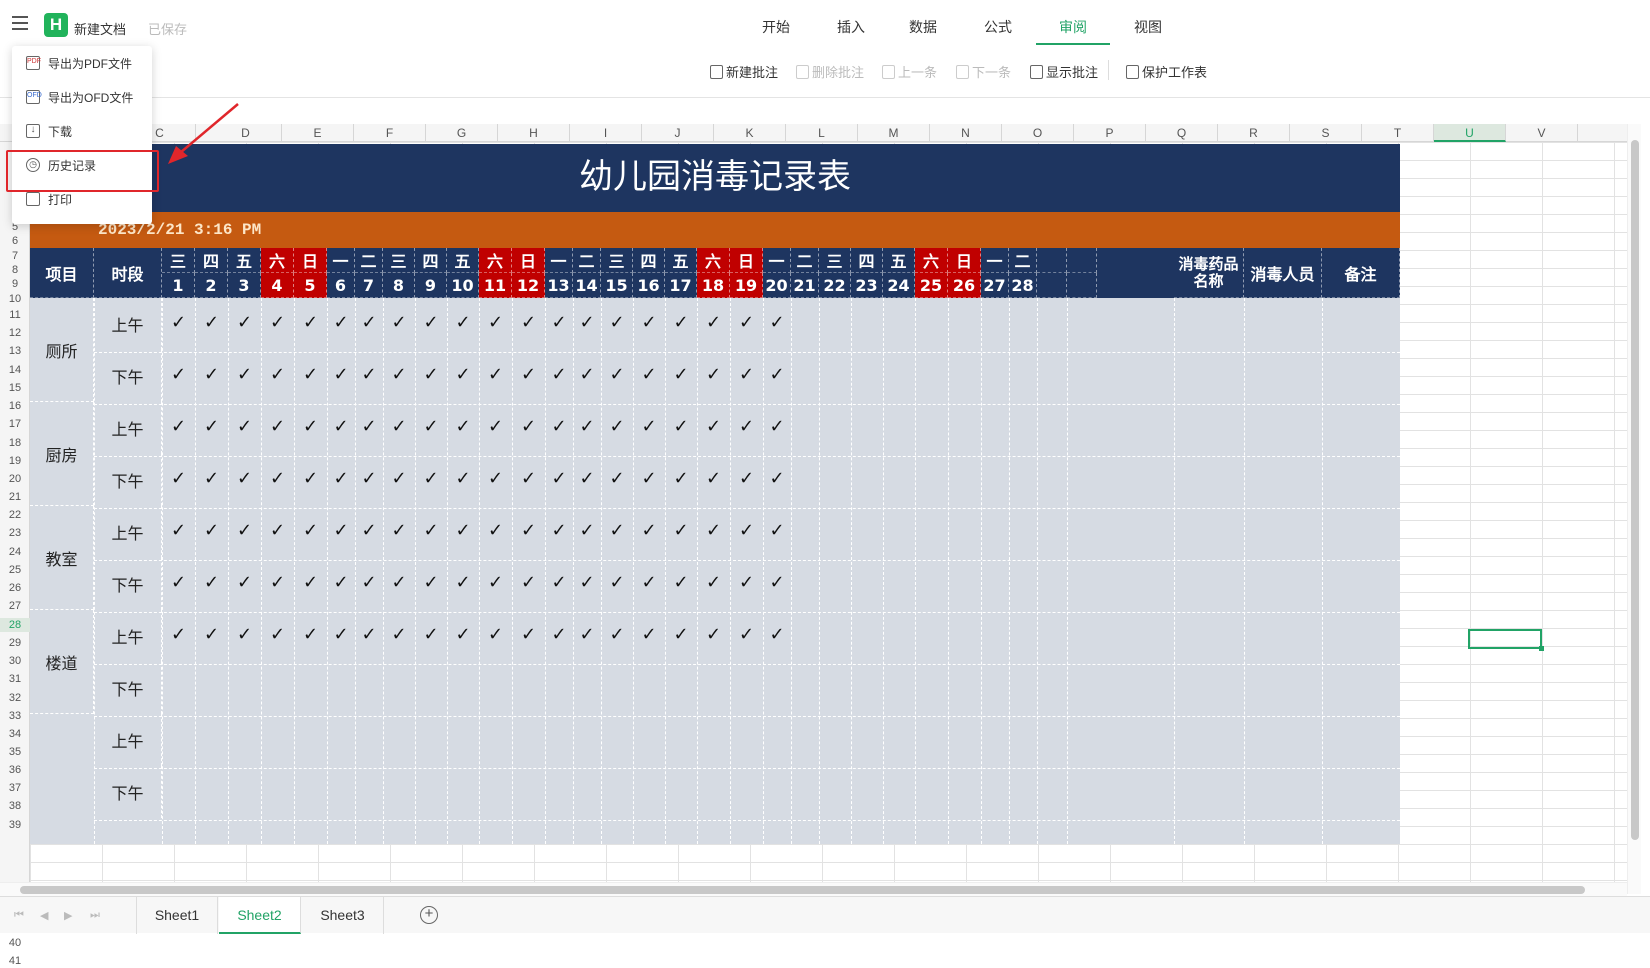 The width and height of the screenshot is (1650, 968). Describe the element at coordinates (559, 285) in the screenshot. I see `day-header: 13` at that location.